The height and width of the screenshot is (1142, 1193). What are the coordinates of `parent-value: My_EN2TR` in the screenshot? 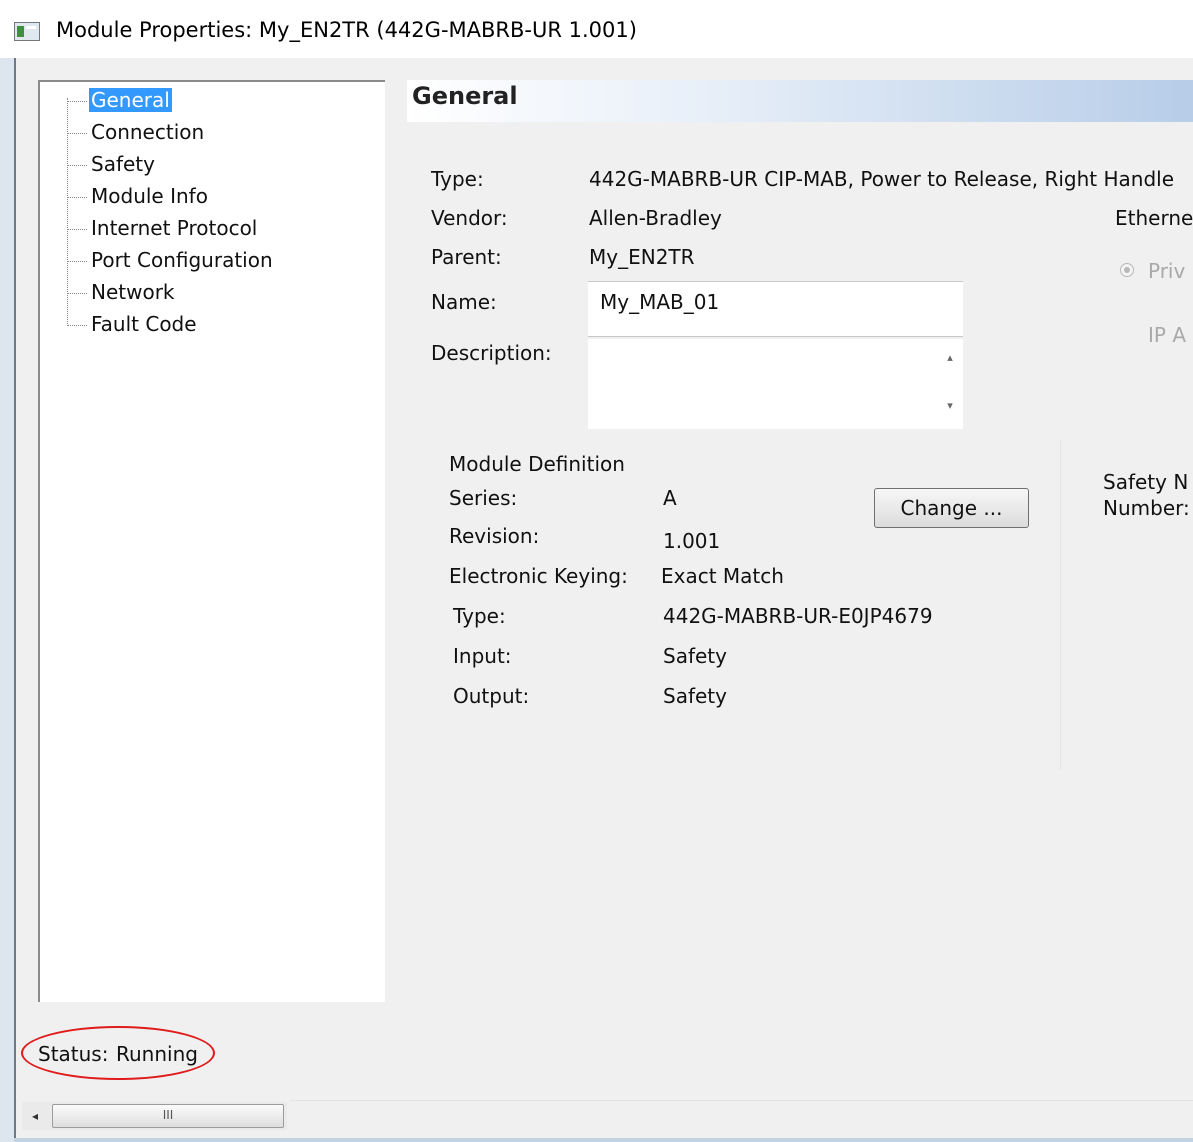 It's located at (642, 257).